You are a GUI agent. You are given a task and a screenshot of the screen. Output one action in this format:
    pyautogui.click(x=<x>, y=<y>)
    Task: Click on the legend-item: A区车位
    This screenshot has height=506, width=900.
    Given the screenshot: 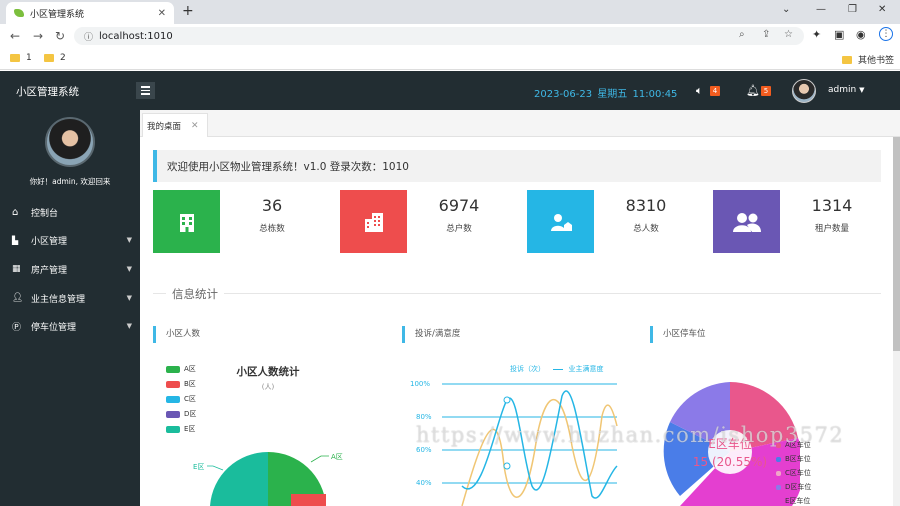 What is the action you would take?
    pyautogui.click(x=793, y=445)
    